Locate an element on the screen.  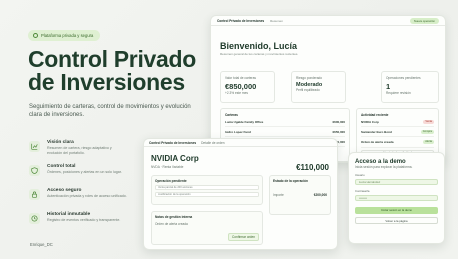
password-field: •••••••• is located at coordinates (396, 198).